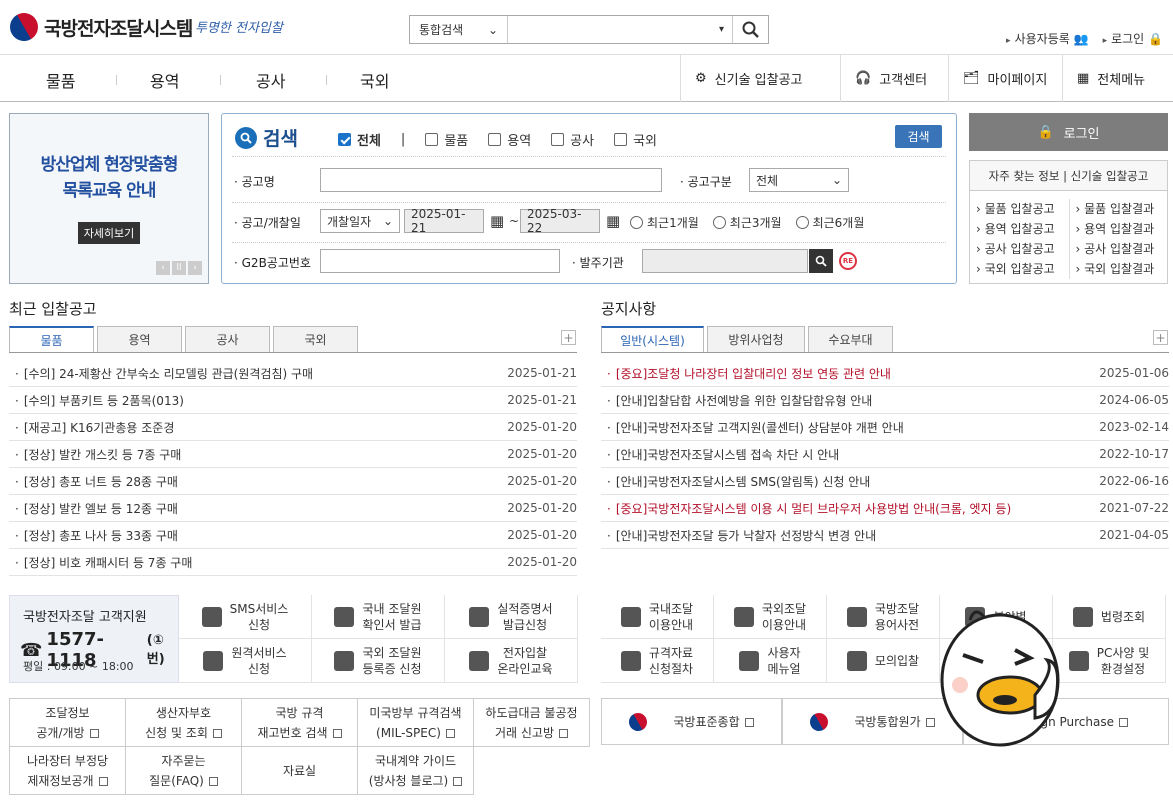  Describe the element at coordinates (491, 180) in the screenshot. I see `bid-name-input` at that location.